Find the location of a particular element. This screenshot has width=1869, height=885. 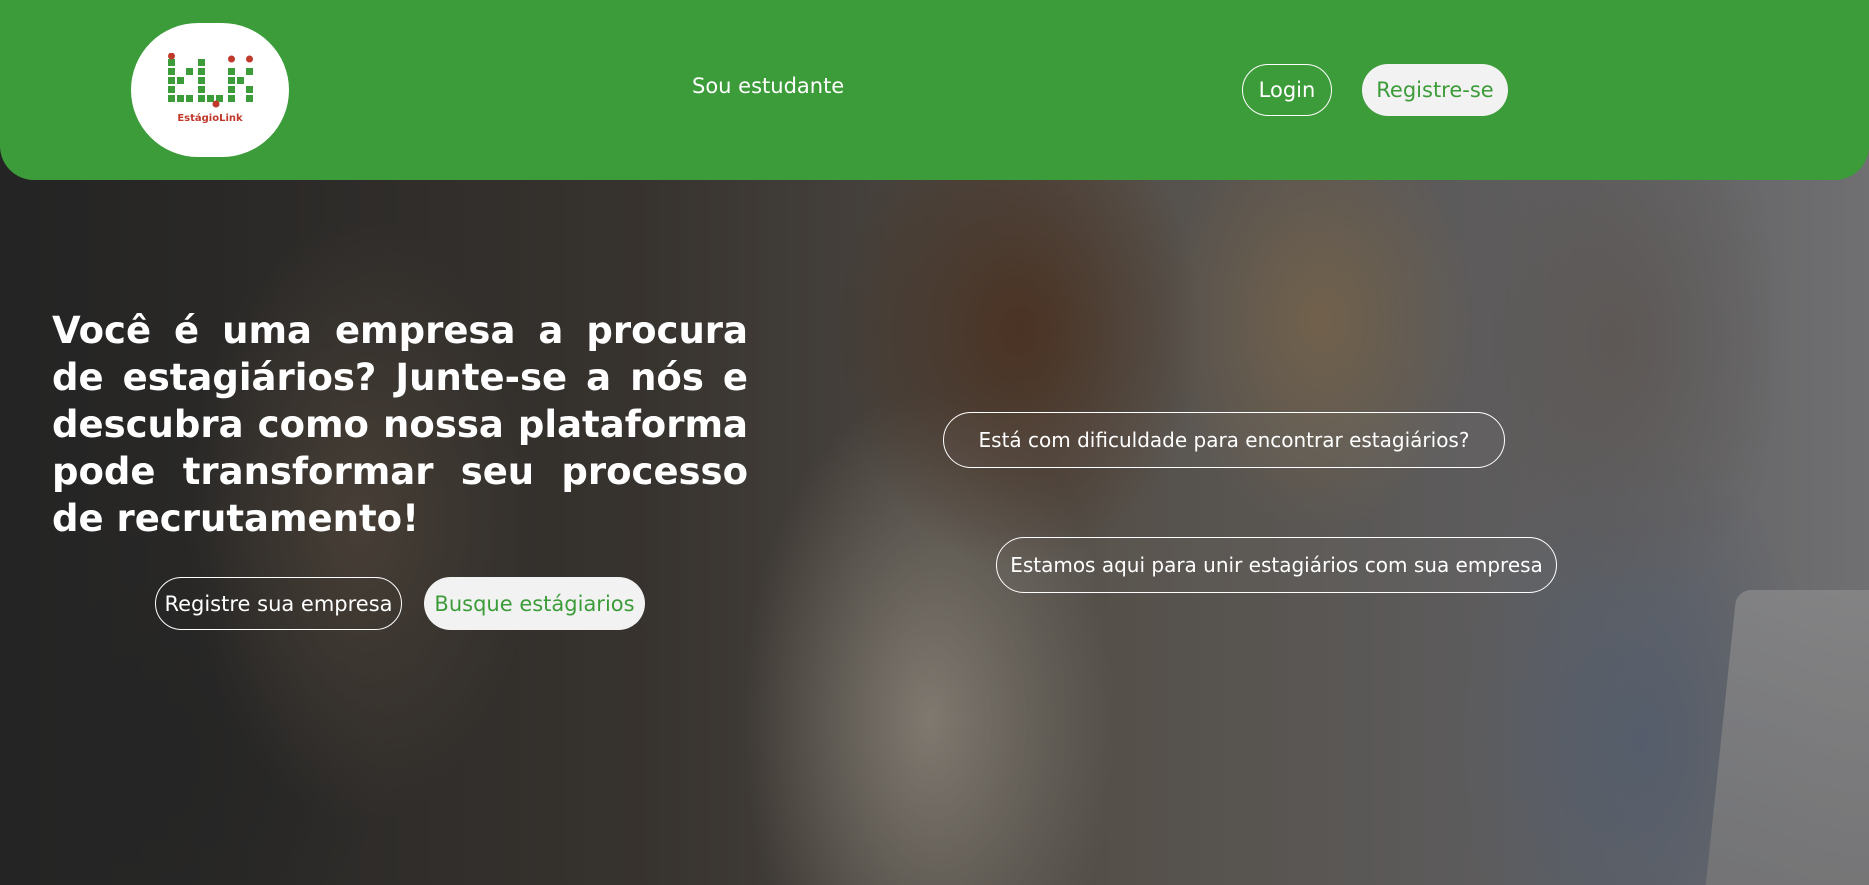

register-button: Registre-se is located at coordinates (1435, 90).